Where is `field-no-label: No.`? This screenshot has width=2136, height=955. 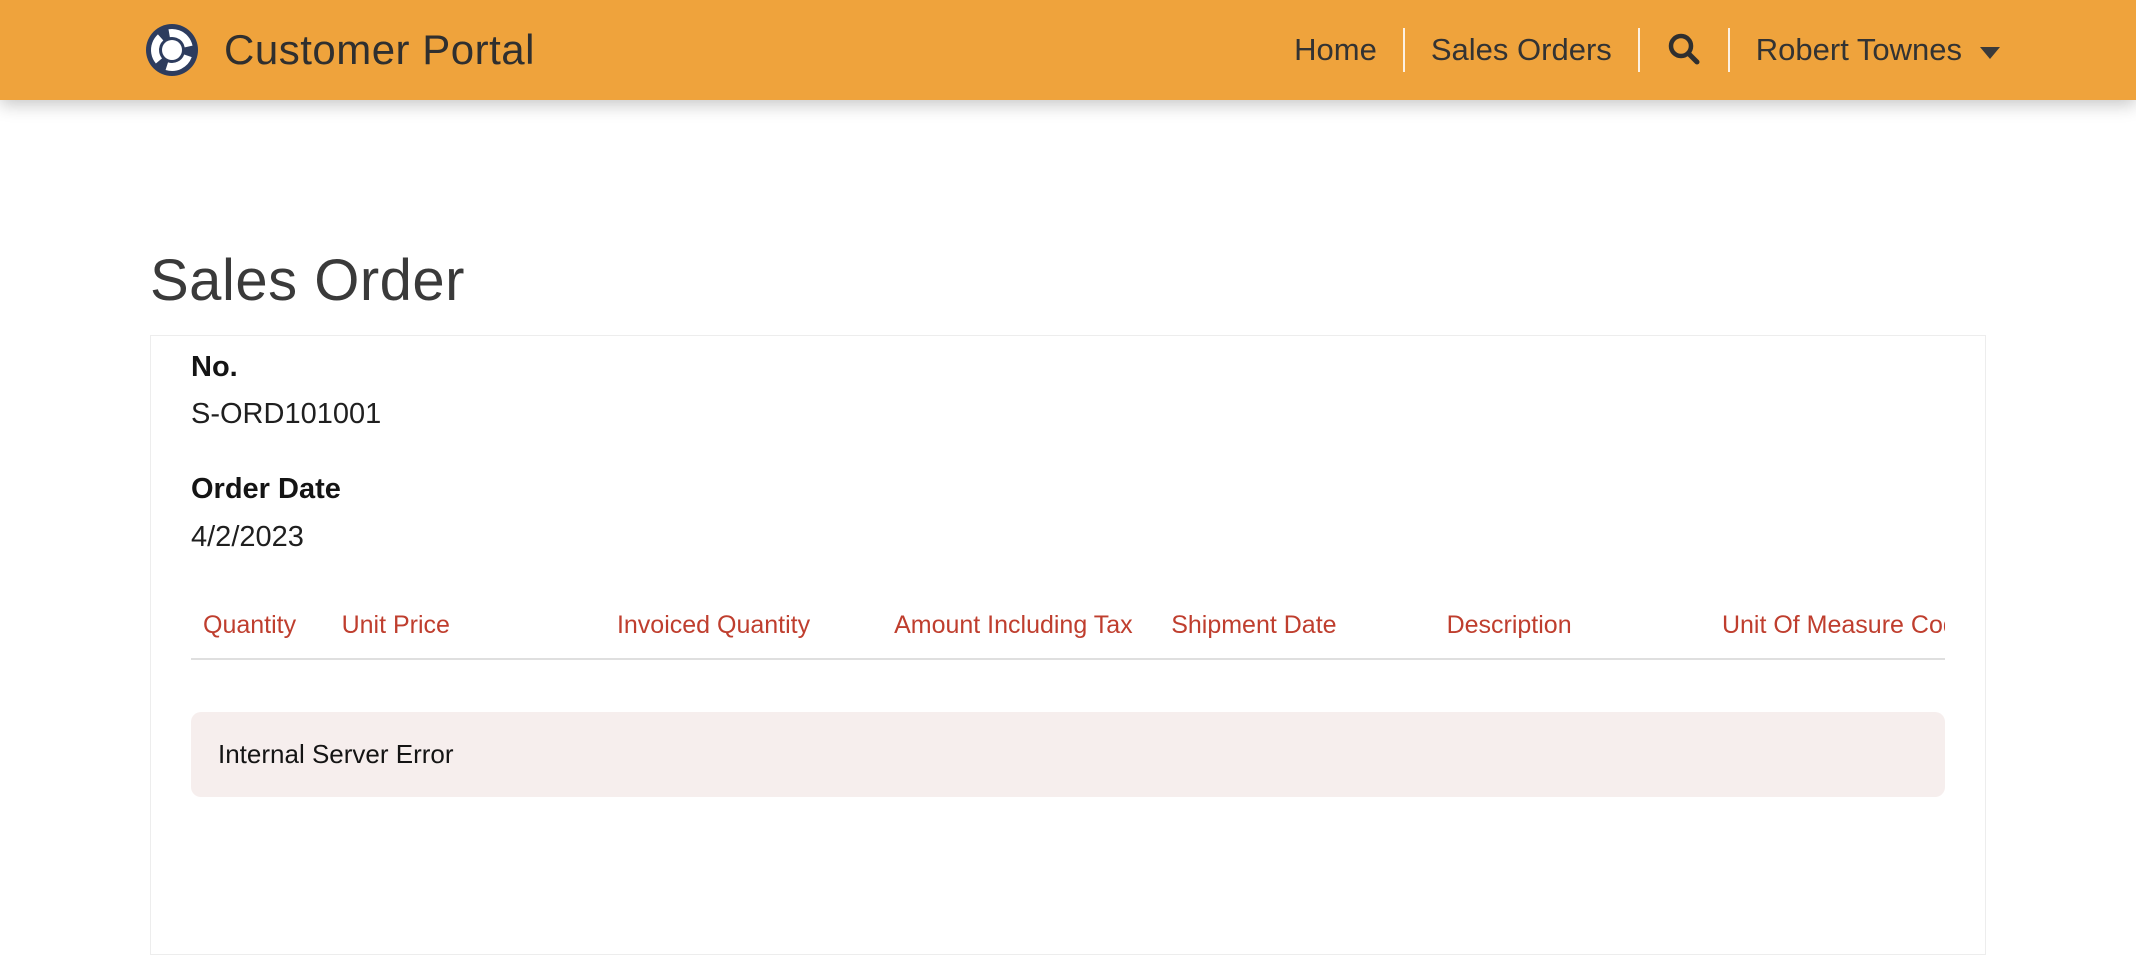 field-no-label: No. is located at coordinates (214, 366).